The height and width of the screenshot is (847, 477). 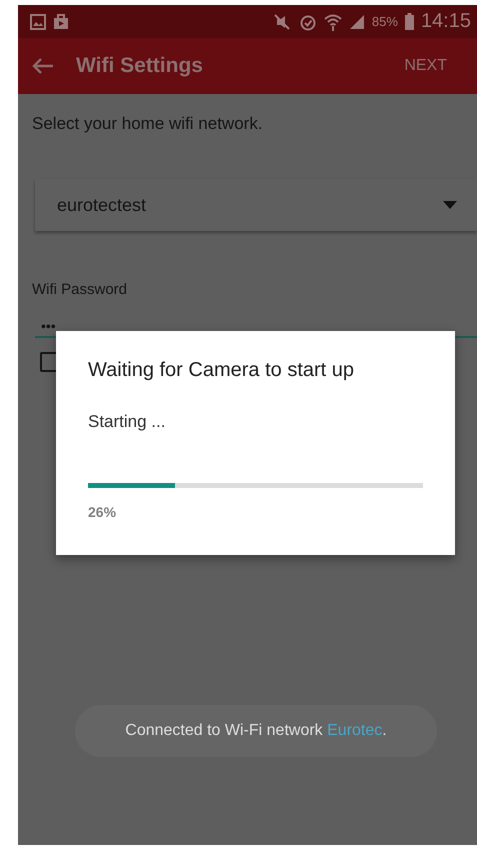 I want to click on signal-icon, so click(x=356, y=22).